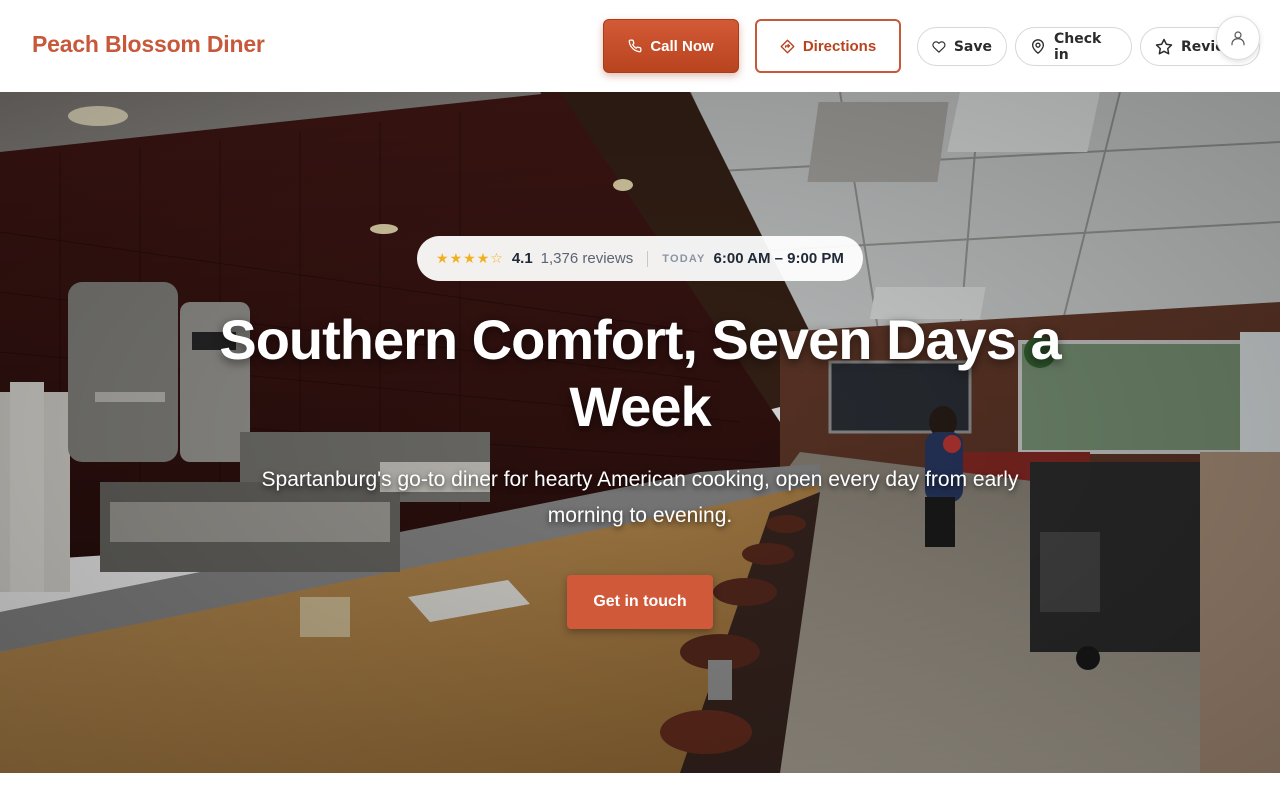 The height and width of the screenshot is (800, 1280). I want to click on check-in-button: Check in, so click(1073, 46).